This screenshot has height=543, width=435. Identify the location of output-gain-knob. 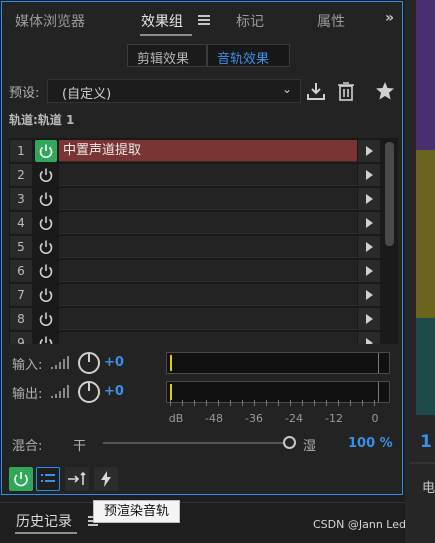
(89, 392).